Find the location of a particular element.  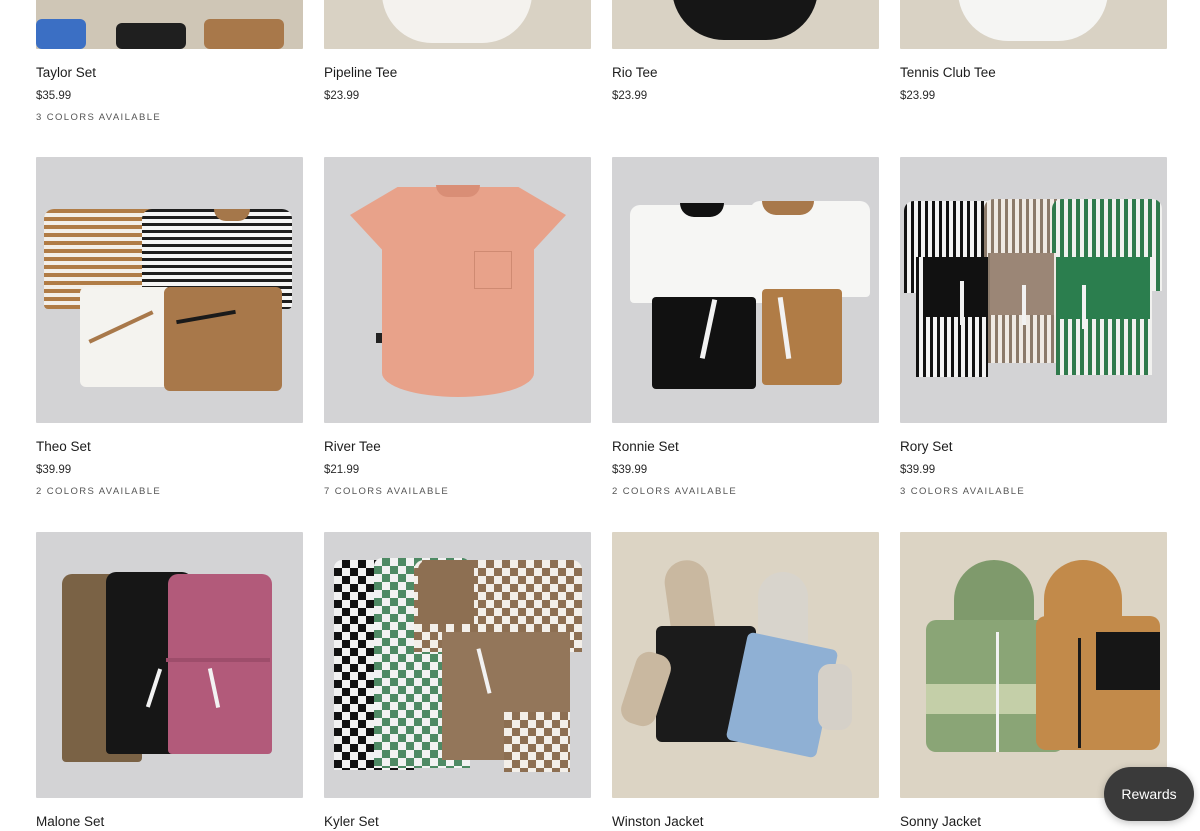

product-name: Theo Set is located at coordinates (63, 446).